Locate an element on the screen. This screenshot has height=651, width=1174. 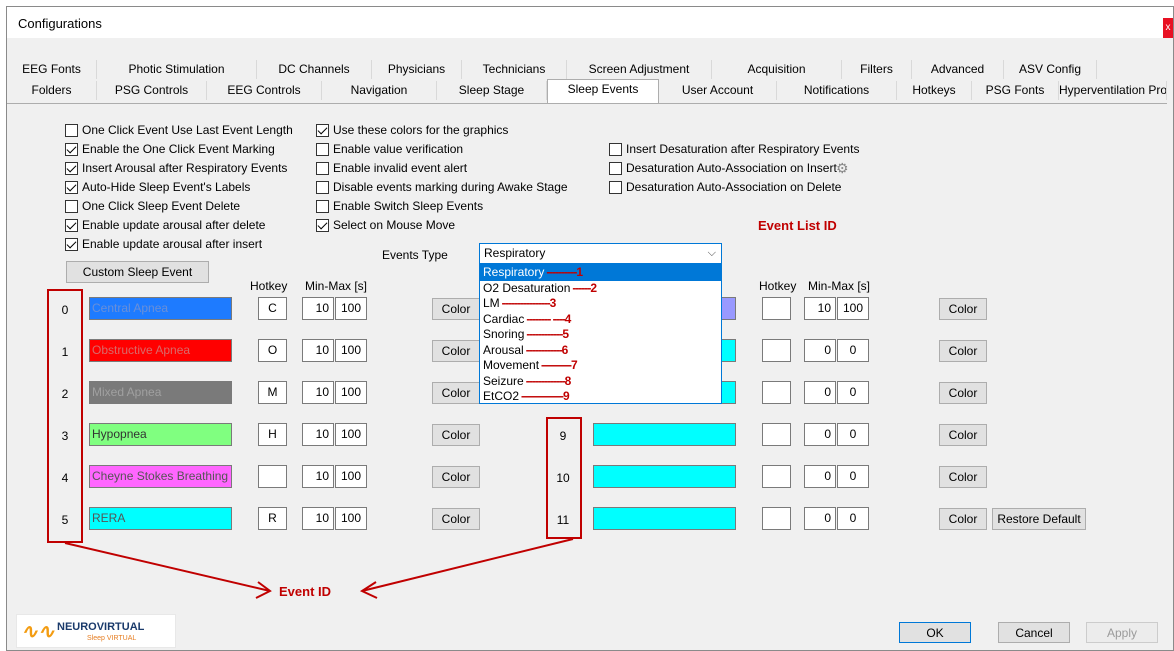
event-name-field: RERA is located at coordinates (160, 518).